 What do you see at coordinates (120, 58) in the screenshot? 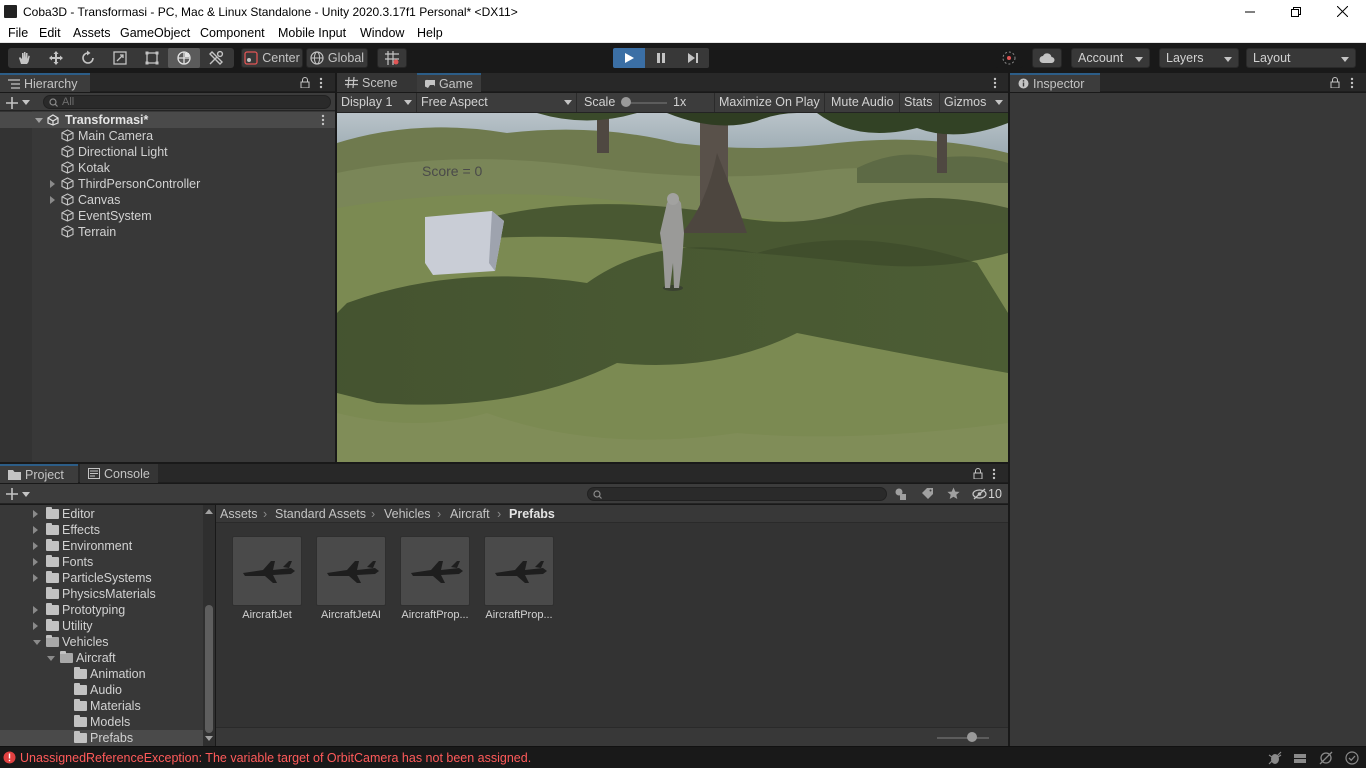
I see `scale-tool-button` at bounding box center [120, 58].